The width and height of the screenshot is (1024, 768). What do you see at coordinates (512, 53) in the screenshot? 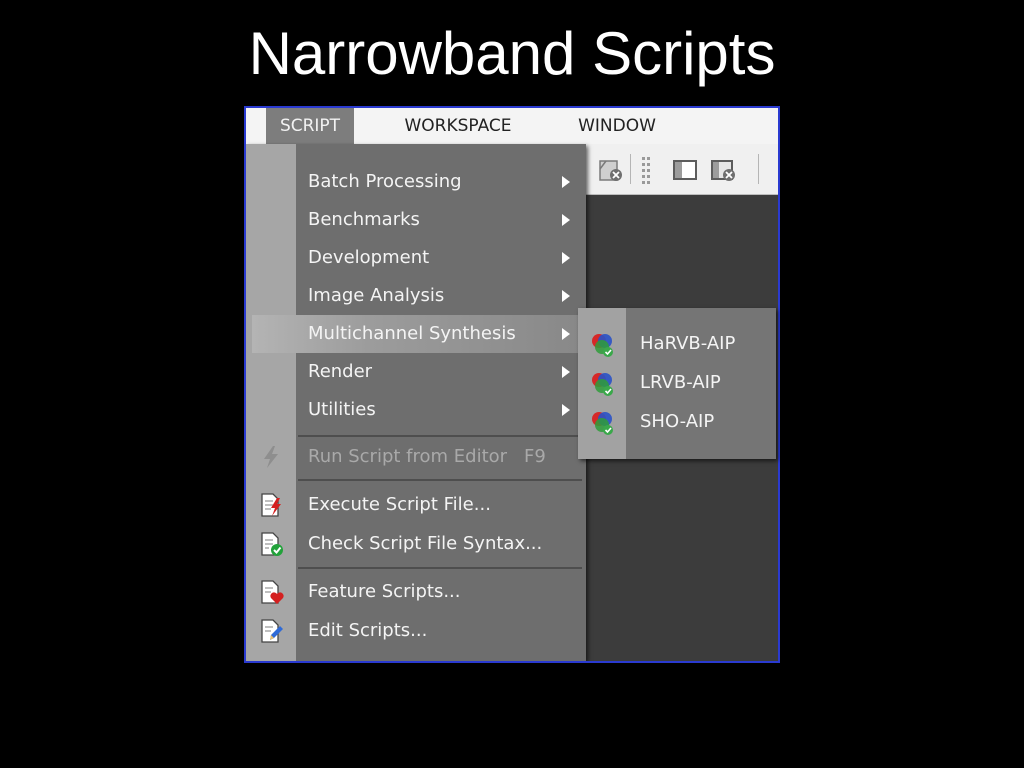
I see `slide-title: Narrowband Scripts` at bounding box center [512, 53].